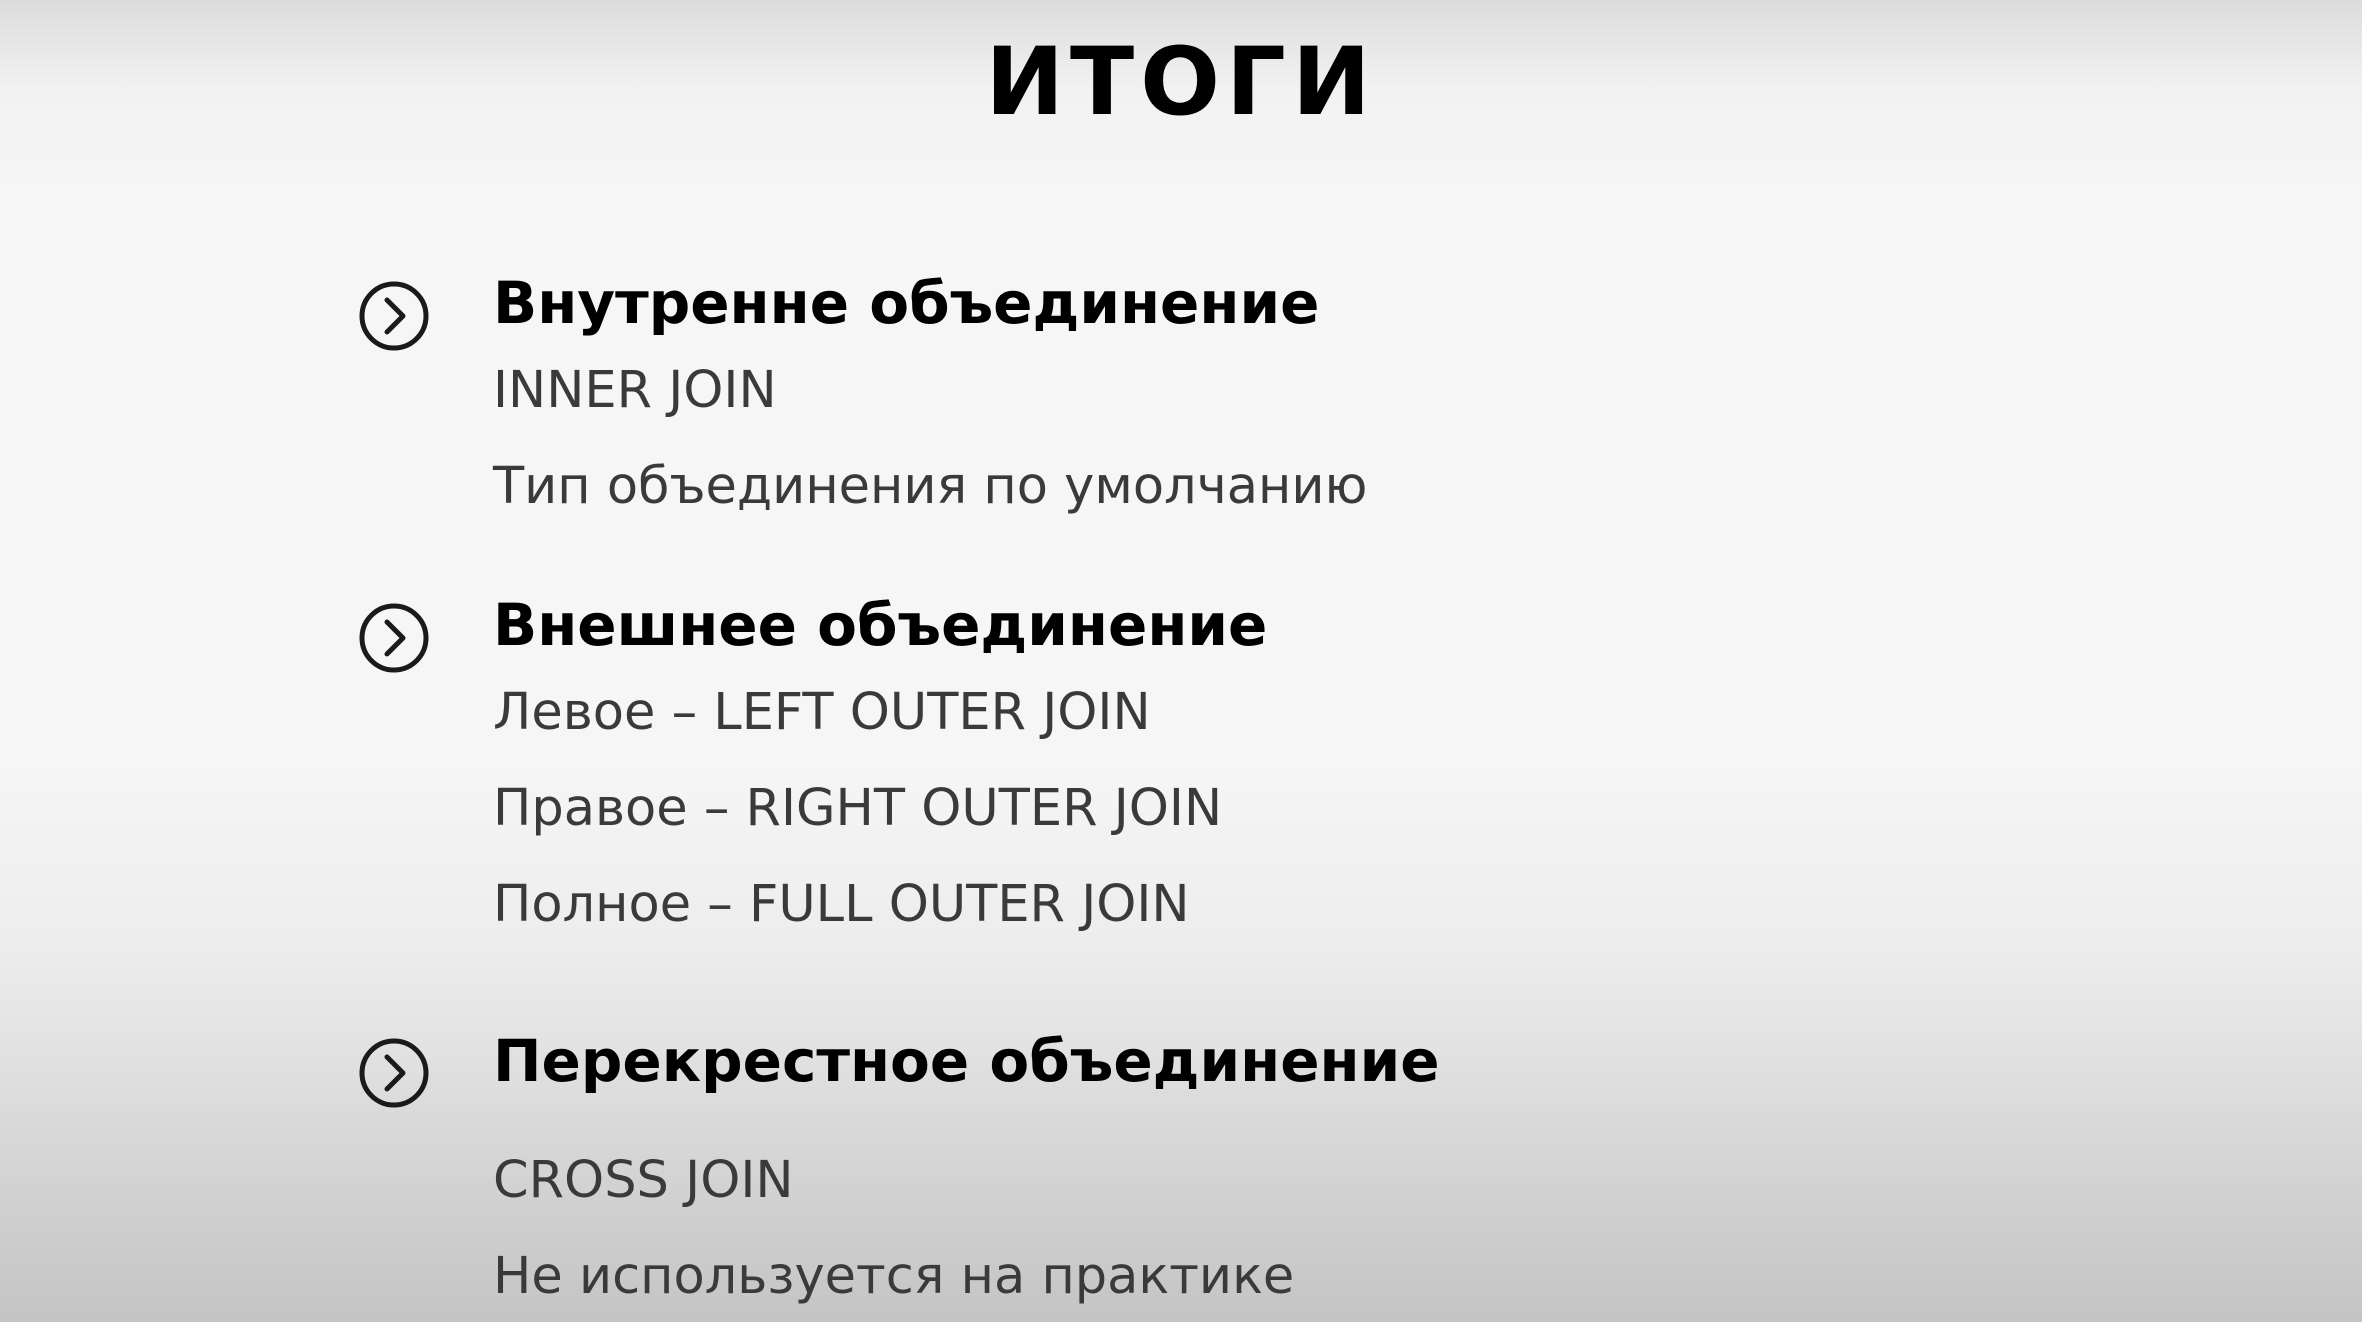  What do you see at coordinates (858, 808) in the screenshot?
I see `section-line: Правое – RIGHT OUTER JOIN` at bounding box center [858, 808].